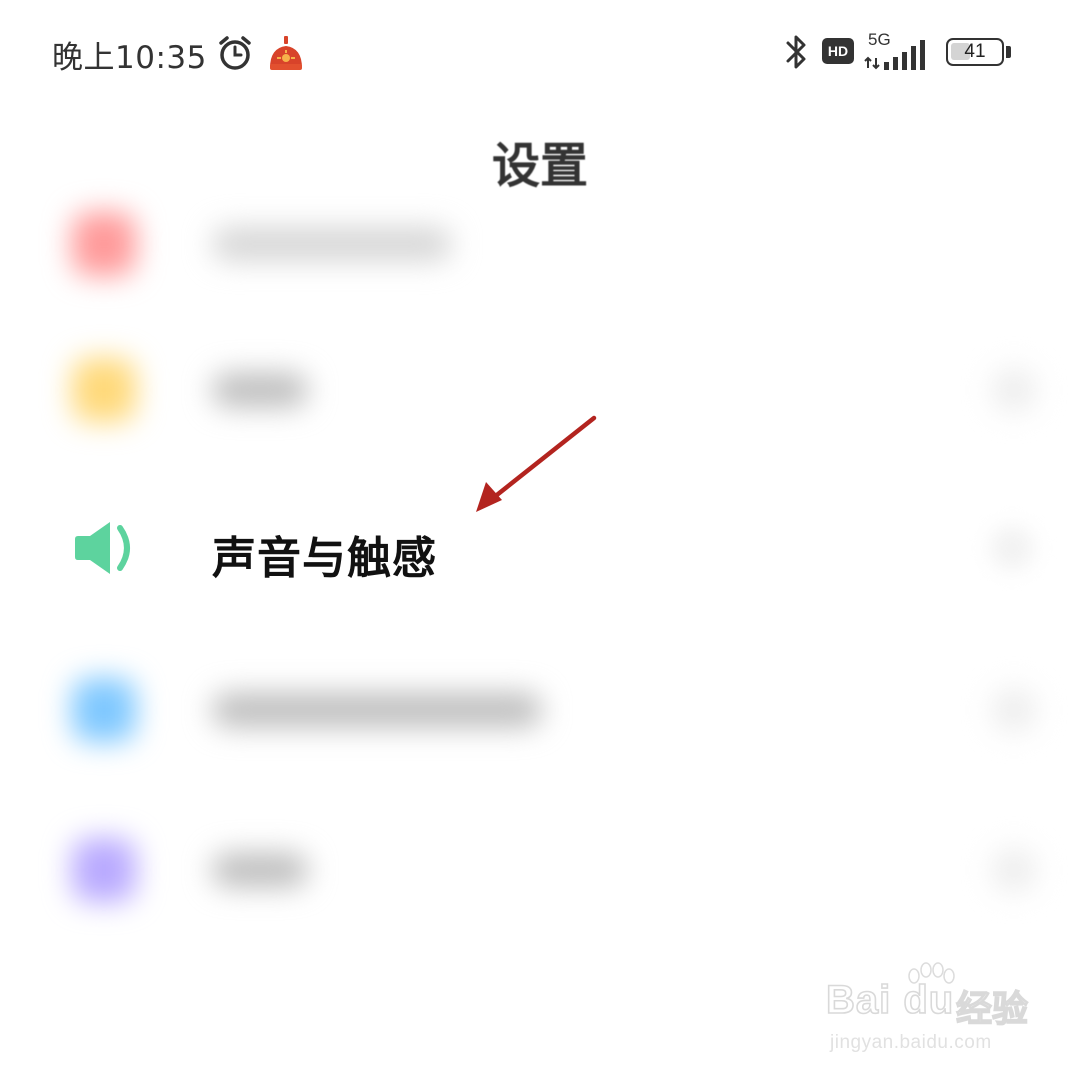 The image size is (1080, 1080). Describe the element at coordinates (796, 52) in the screenshot. I see `bluetooth-icon` at that location.